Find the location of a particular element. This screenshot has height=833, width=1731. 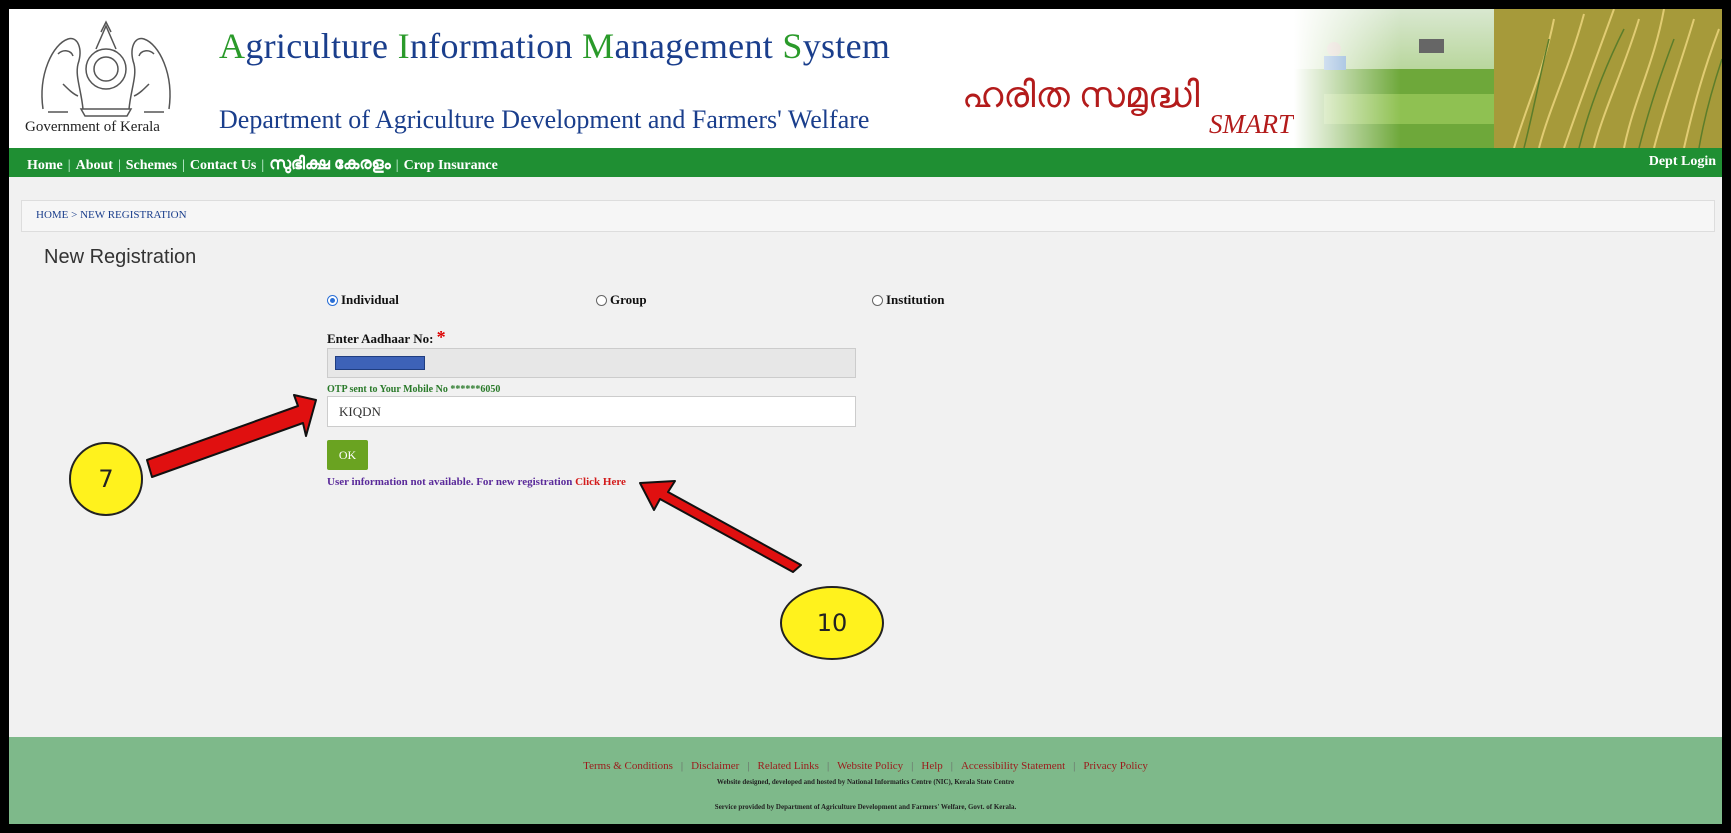

haritha-samrudhi-logo: ഹരിത സമൃദ്ധി is located at coordinates (1081, 95).